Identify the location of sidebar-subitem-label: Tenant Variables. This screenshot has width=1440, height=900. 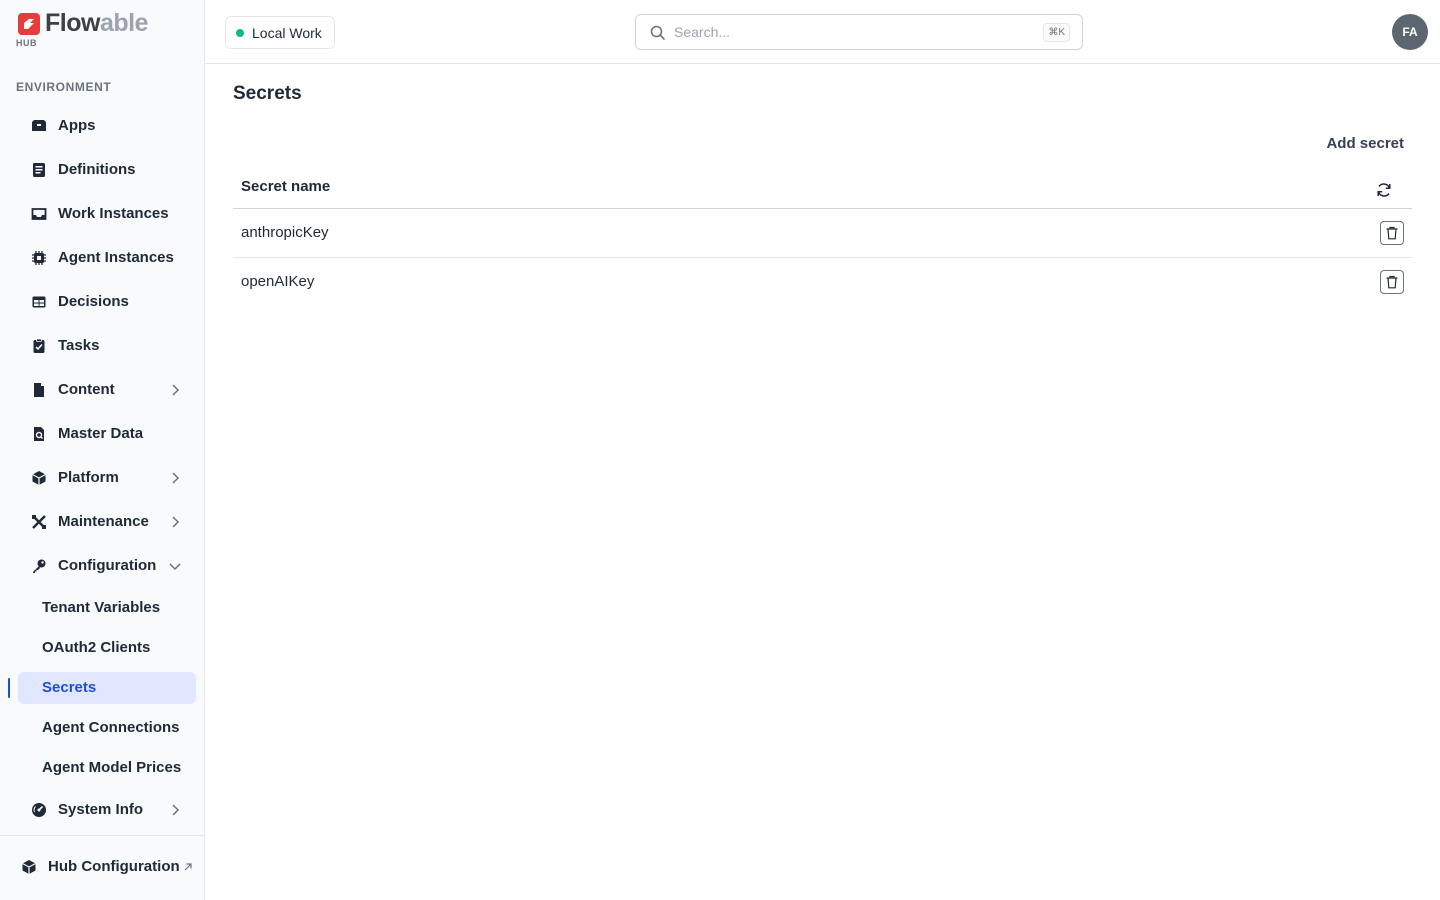
(101, 607).